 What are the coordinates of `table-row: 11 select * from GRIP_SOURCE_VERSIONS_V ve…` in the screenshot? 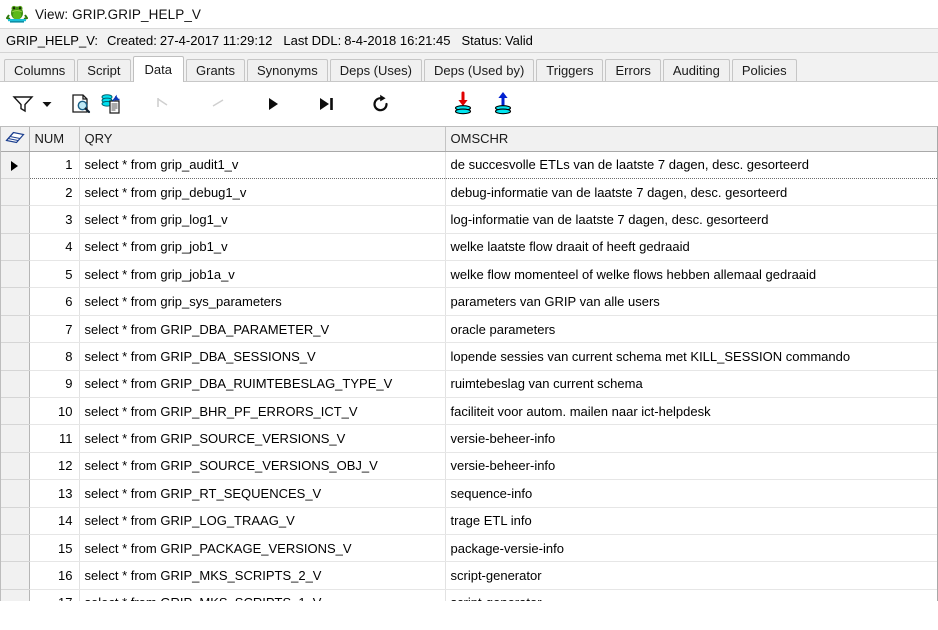 It's located at (469, 438).